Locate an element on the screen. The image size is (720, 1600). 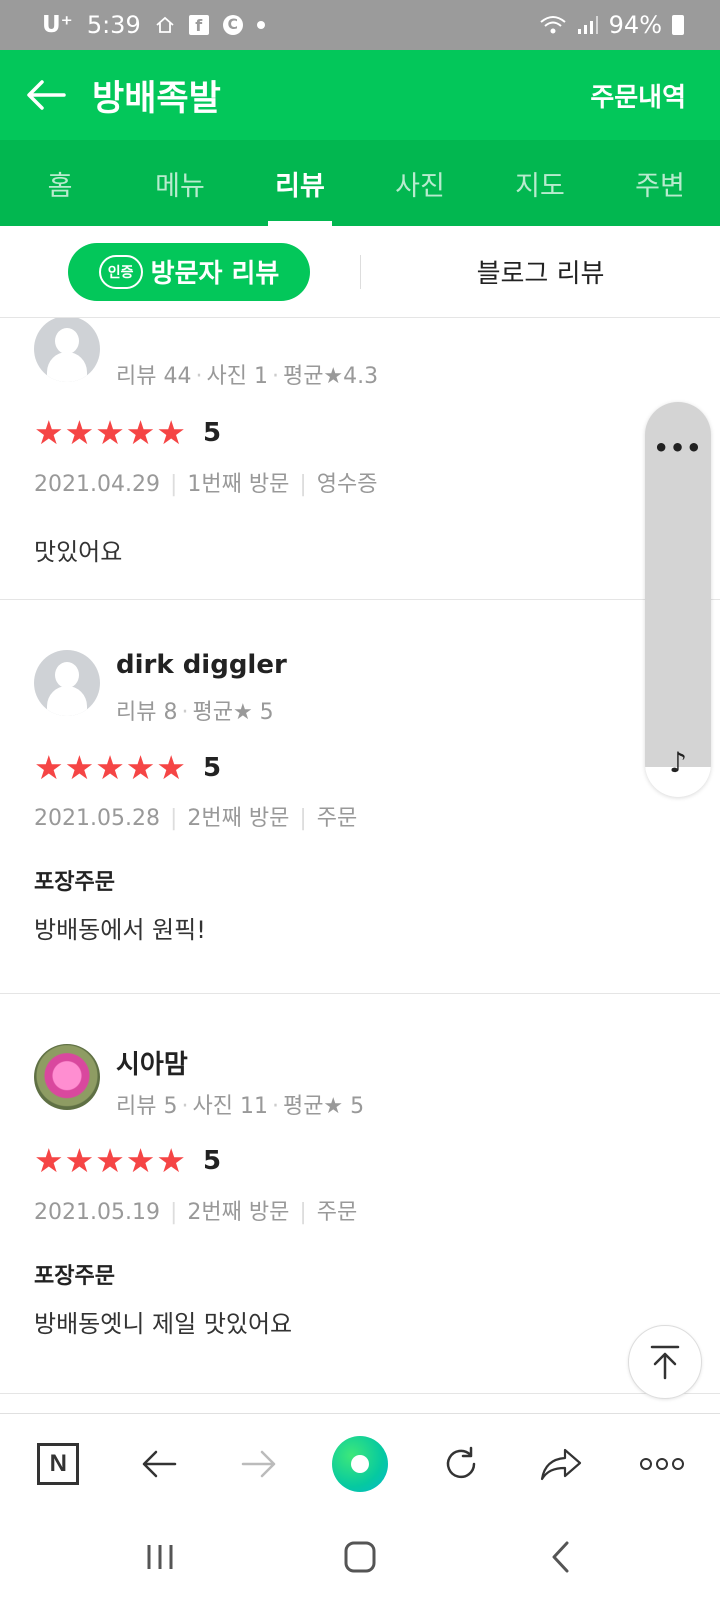
more-icon: ••• is located at coordinates (678, 448).